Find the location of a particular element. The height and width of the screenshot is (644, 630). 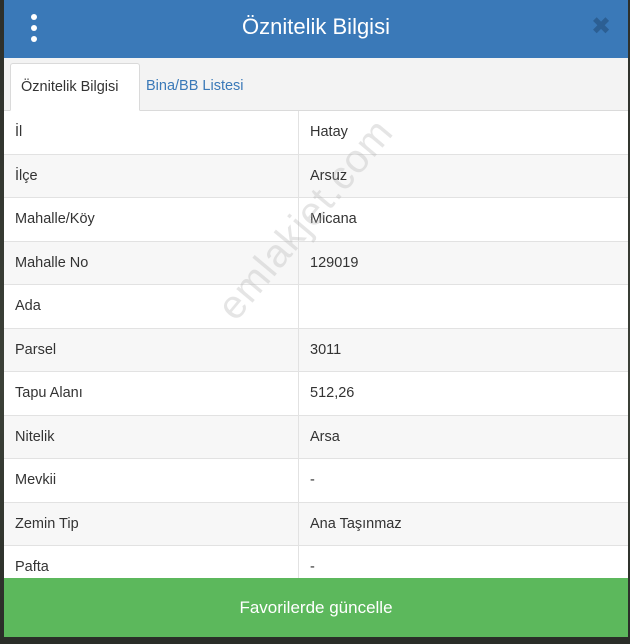

attribute-value: Hatay is located at coordinates (329, 132).